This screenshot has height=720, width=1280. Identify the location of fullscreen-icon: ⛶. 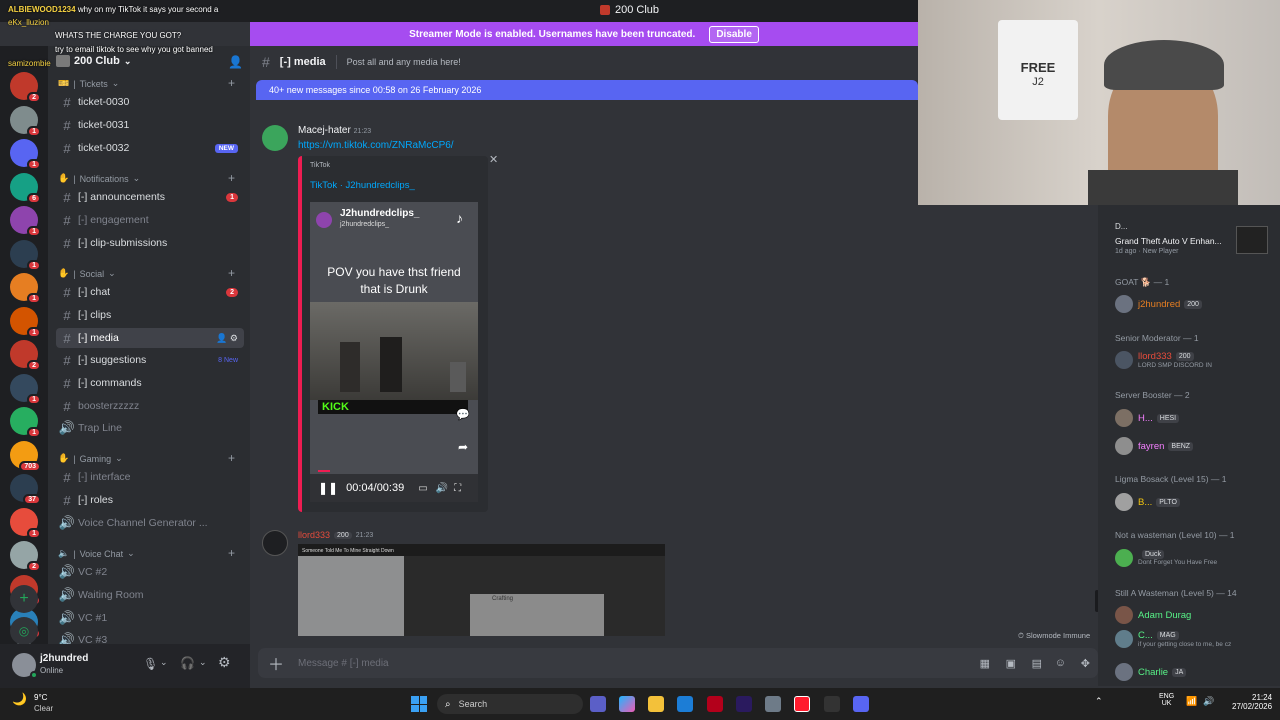
(457, 488).